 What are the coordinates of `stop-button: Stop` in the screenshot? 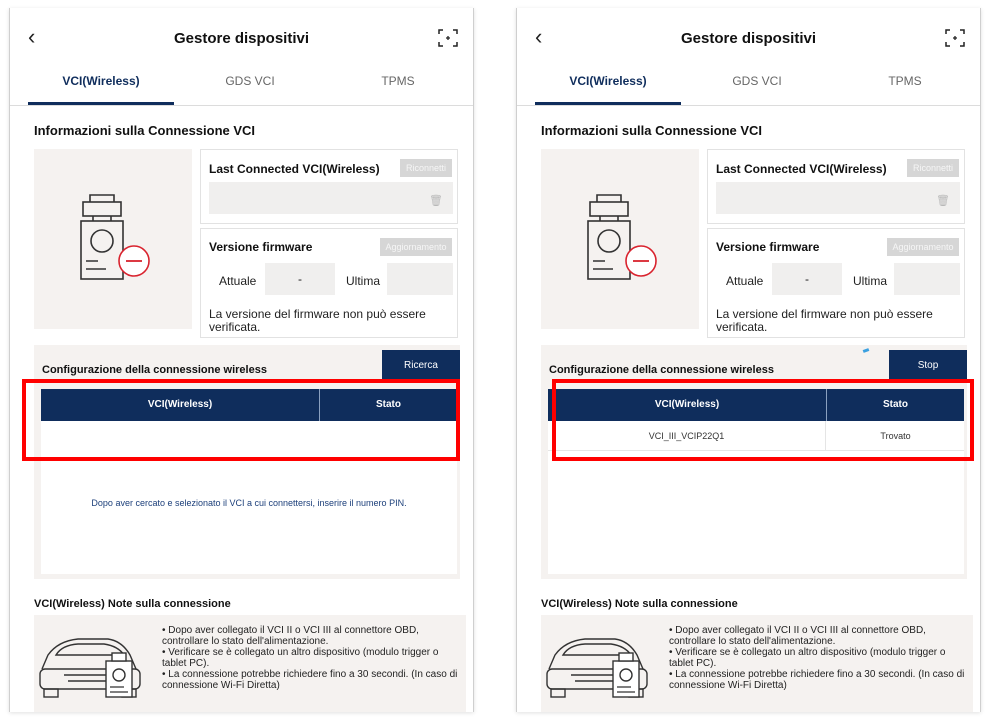 It's located at (928, 366).